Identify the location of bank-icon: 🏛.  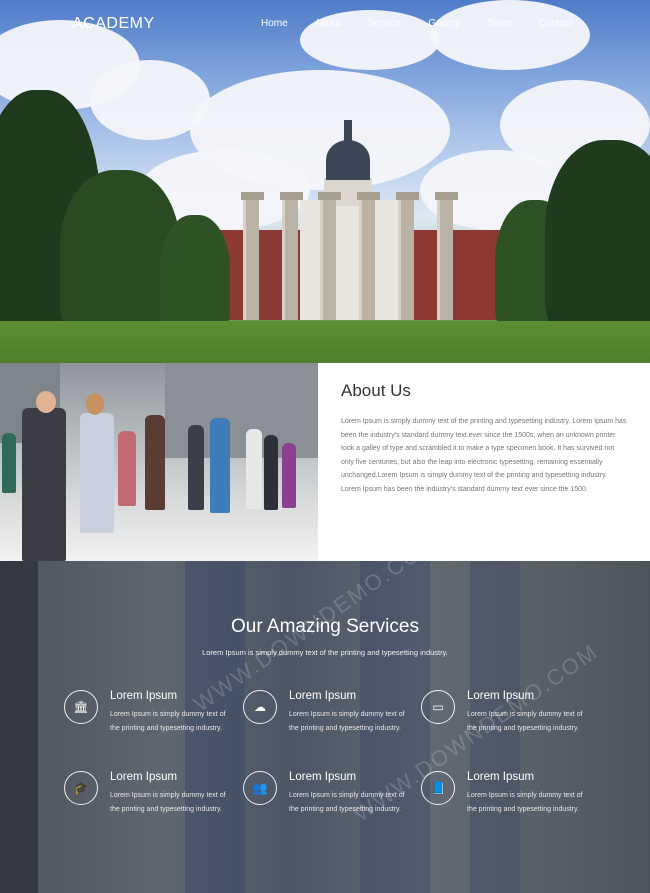
(81, 707).